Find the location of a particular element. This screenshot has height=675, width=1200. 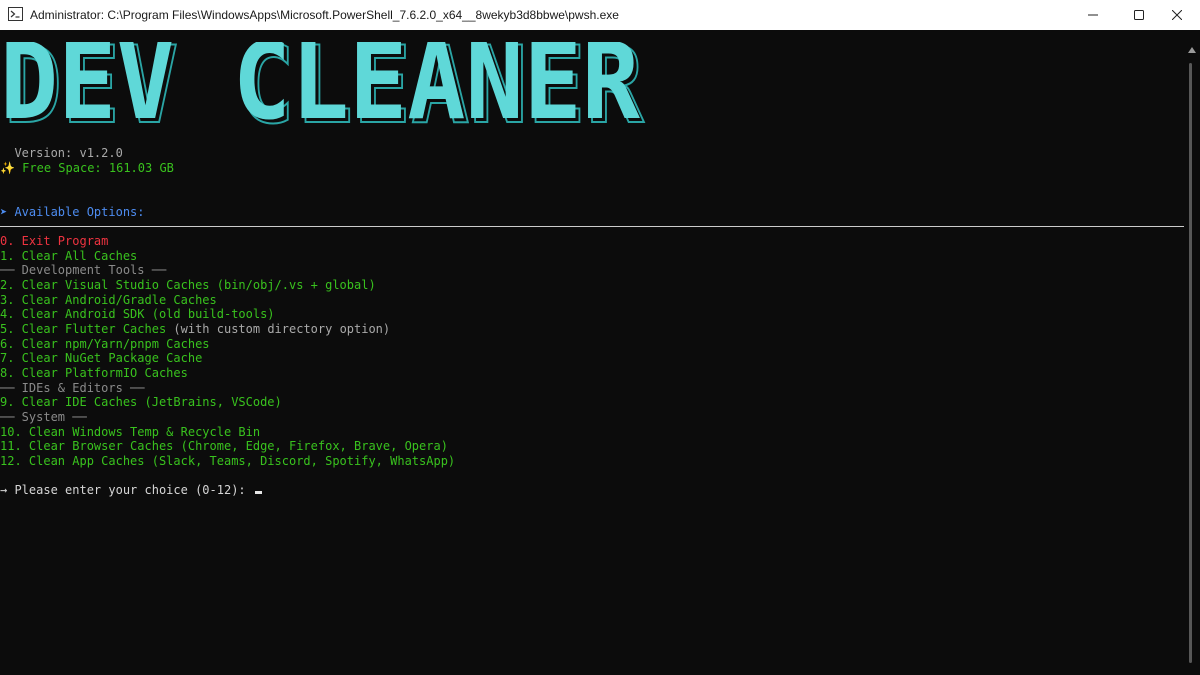

option-text: 7. Clear NuGet Package Cache is located at coordinates (101, 358).